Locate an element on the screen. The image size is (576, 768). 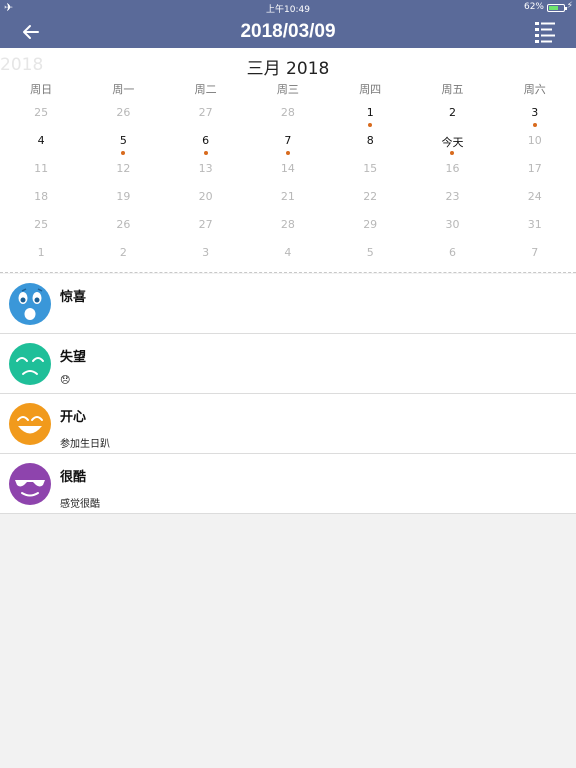
calendar-day-label: 1 is located at coordinates (370, 112).